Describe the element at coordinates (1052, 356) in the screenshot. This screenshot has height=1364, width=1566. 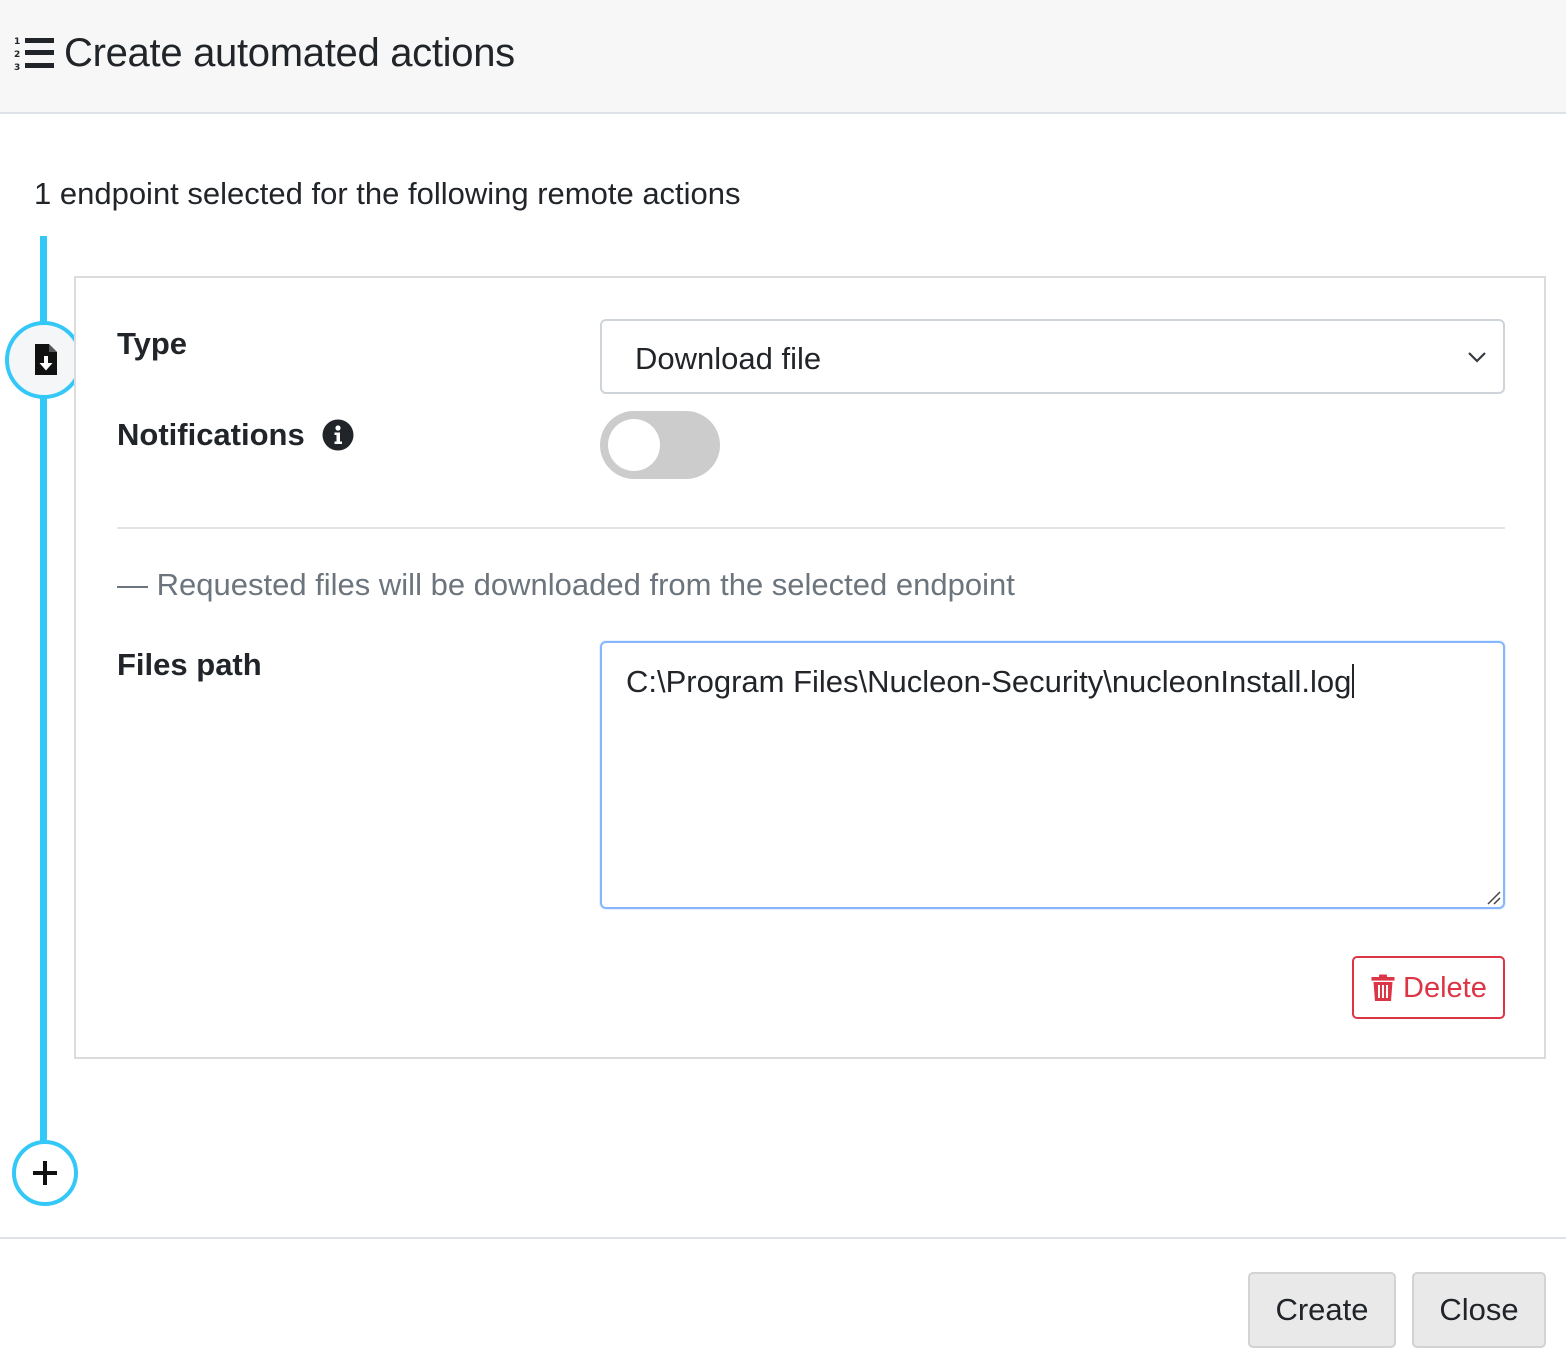
I see `type-select: Download file` at that location.